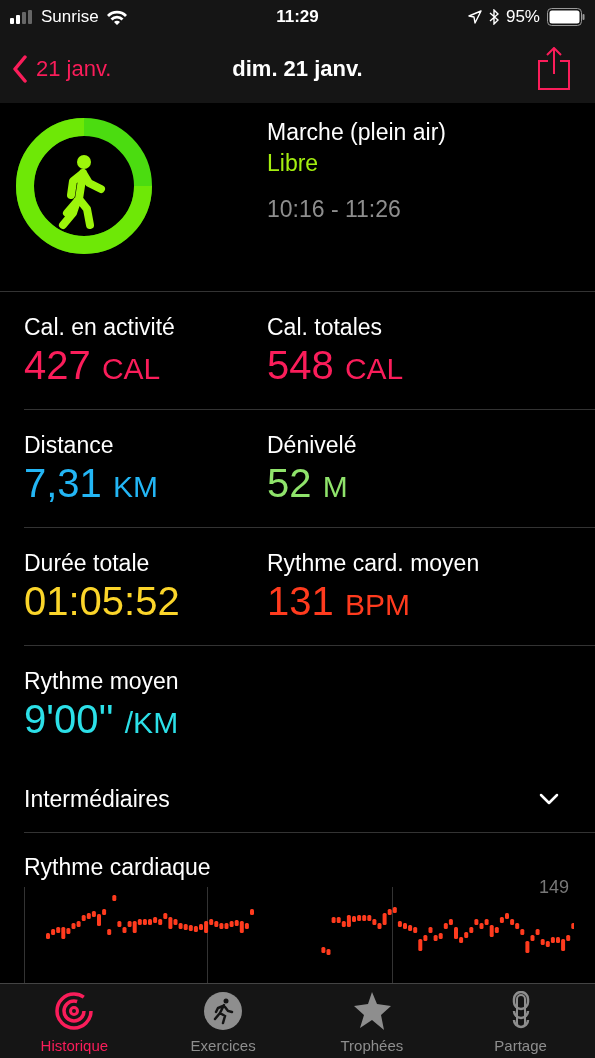 Image resolution: width=595 pixels, height=1058 pixels. Describe the element at coordinates (307, 483) in the screenshot. I see `metric-value: 52 M` at that location.